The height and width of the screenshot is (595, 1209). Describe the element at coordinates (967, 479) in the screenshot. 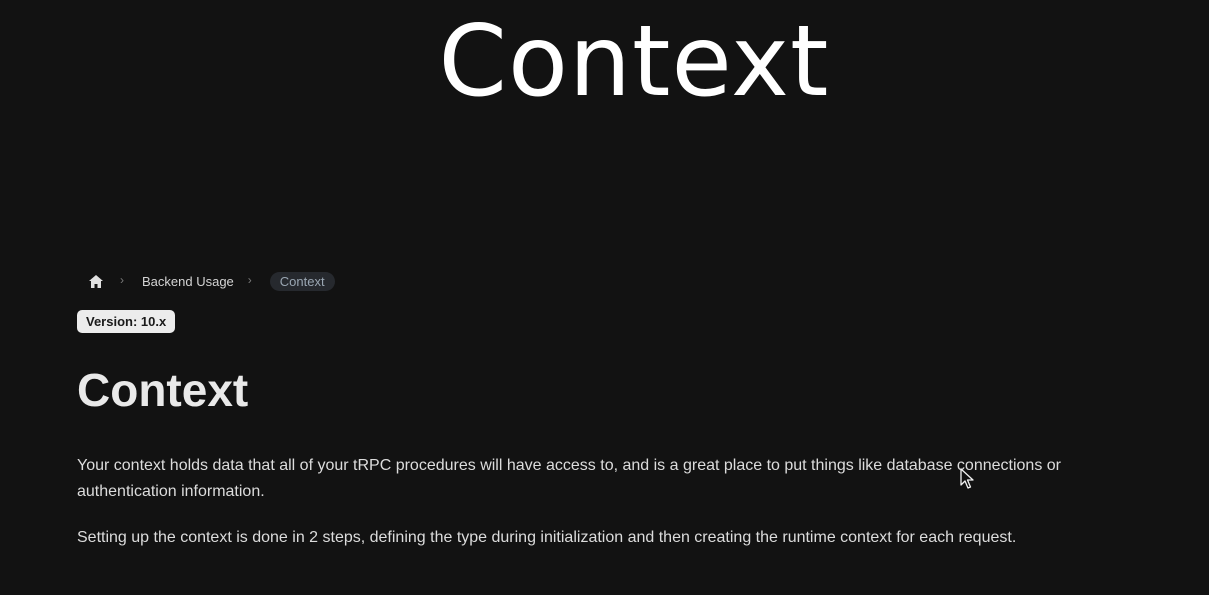

I see `mouse-pointer-icon` at that location.